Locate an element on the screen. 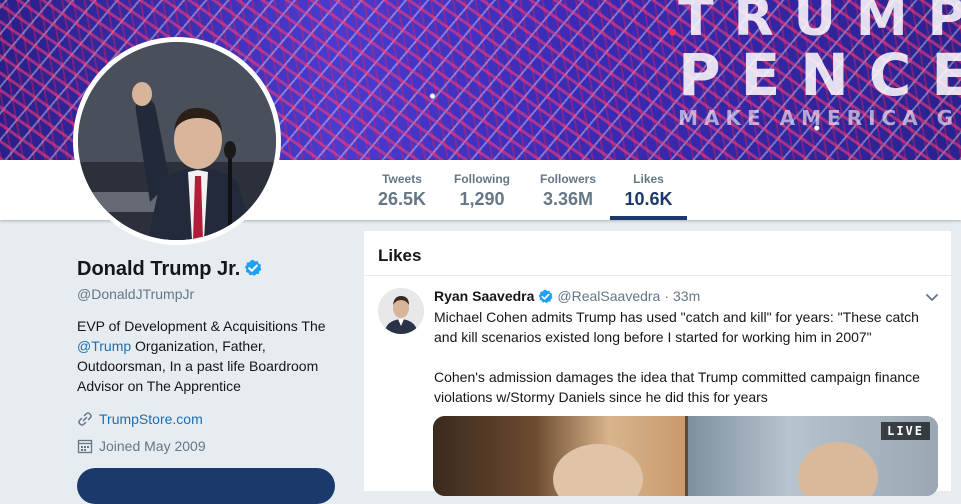 The width and height of the screenshot is (961, 504). calendar-icon is located at coordinates (85, 446).